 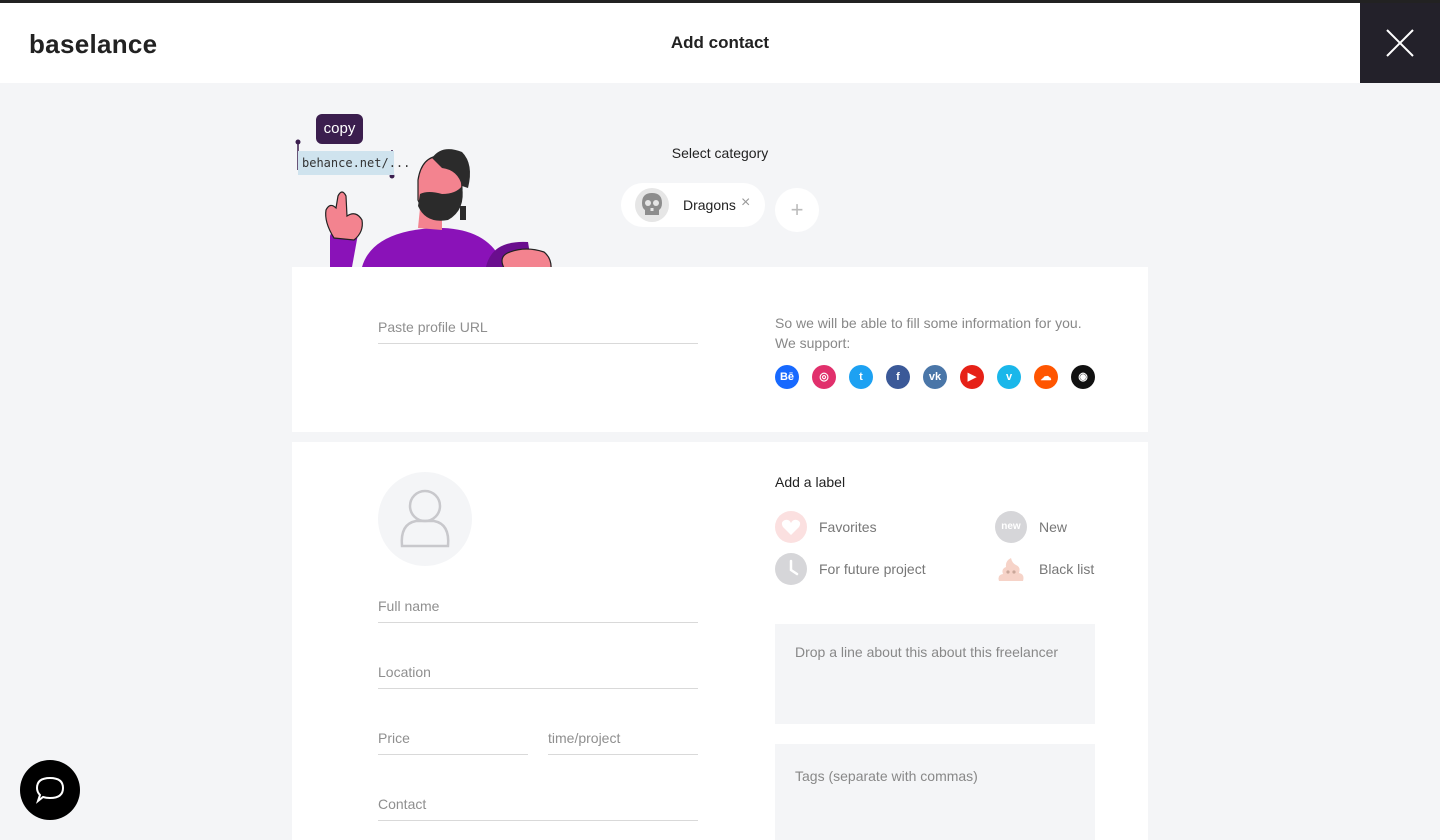 I want to click on profile-url-field, so click(x=538, y=331).